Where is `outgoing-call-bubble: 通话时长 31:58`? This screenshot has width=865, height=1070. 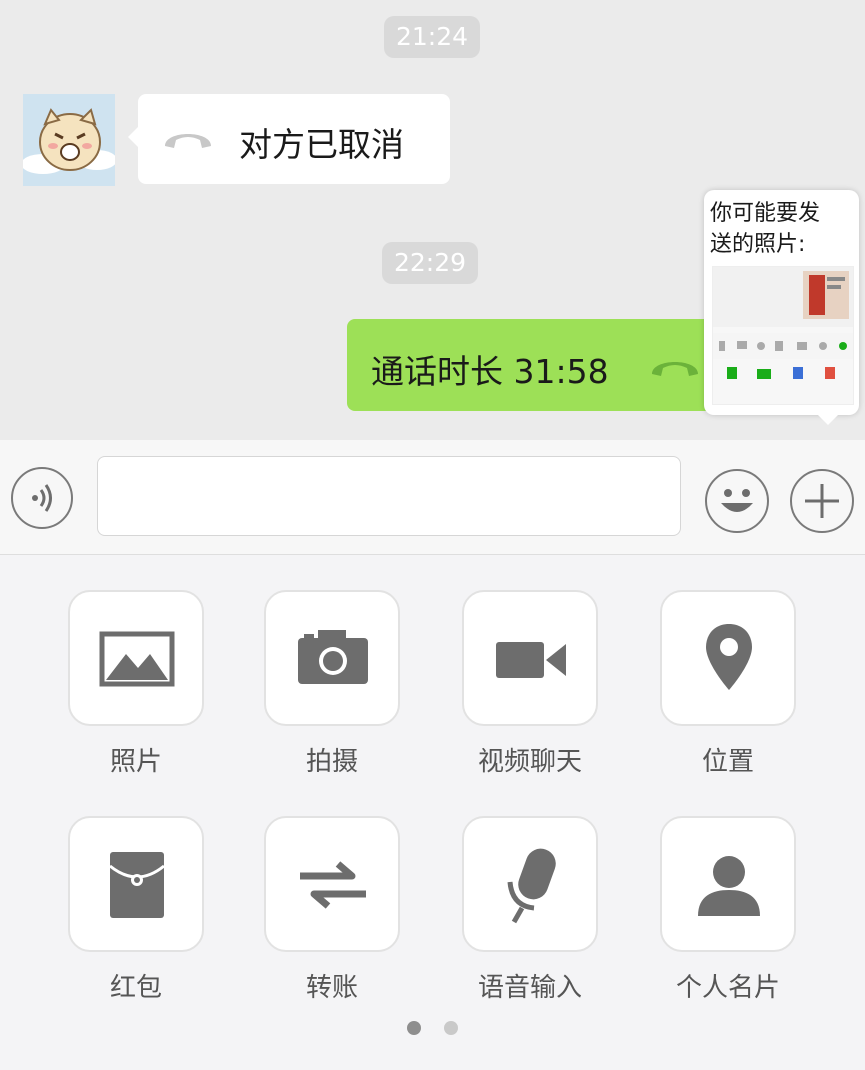 outgoing-call-bubble: 通话时长 31:58 is located at coordinates (552, 365).